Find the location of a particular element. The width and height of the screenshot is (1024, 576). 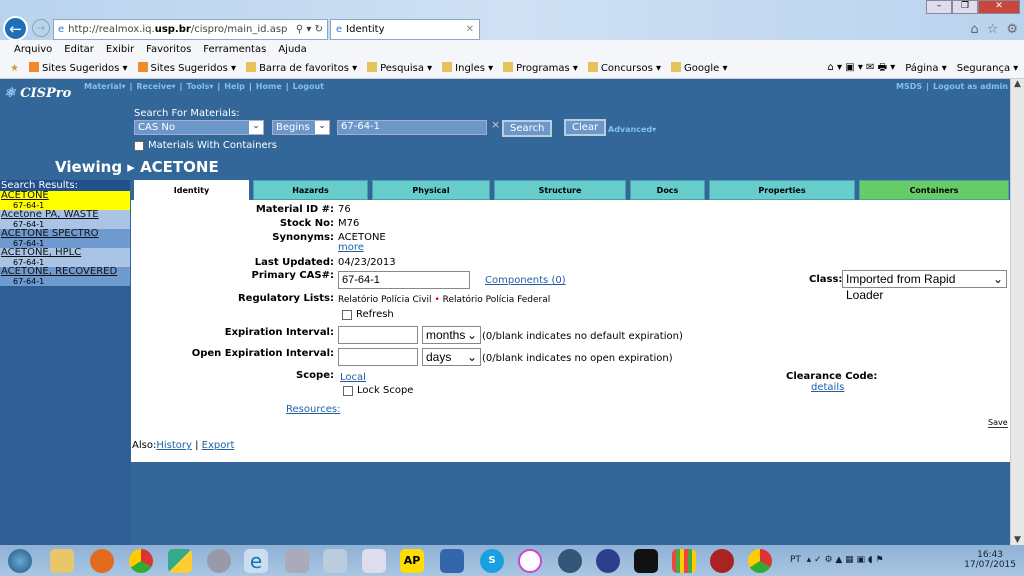

command-icons: ⌂ ▾ ▣ ▾ ✉ 🖶 ▾ is located at coordinates (861, 68).